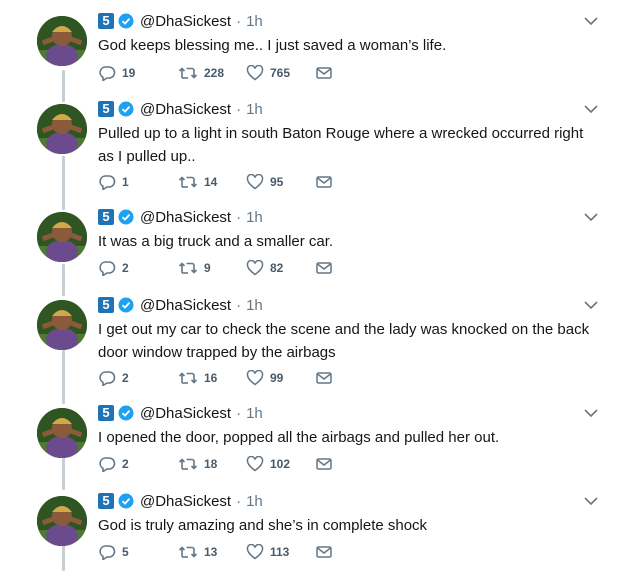 This screenshot has width=632, height=571. I want to click on retweet-button: 9, so click(212, 268).